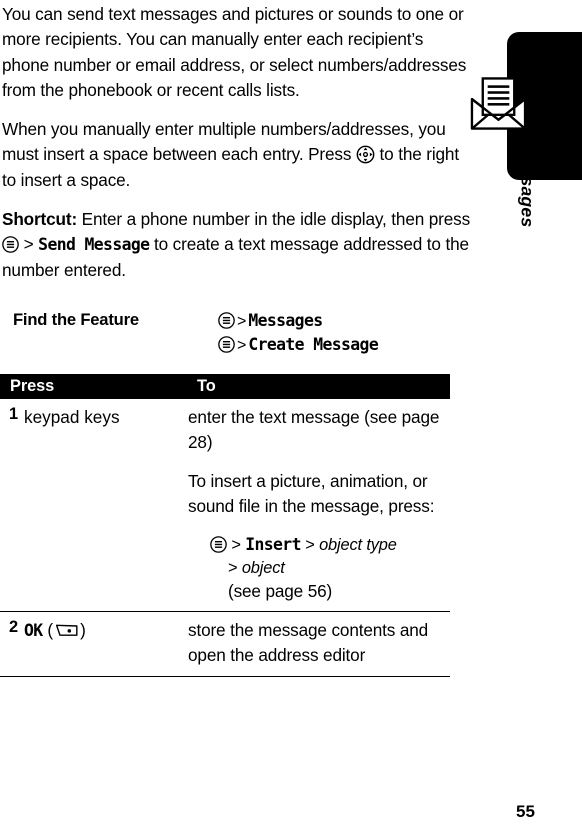 The width and height of the screenshot is (582, 837). I want to click on step-result-line-1: enter the text message (see page 28), so click(314, 429).